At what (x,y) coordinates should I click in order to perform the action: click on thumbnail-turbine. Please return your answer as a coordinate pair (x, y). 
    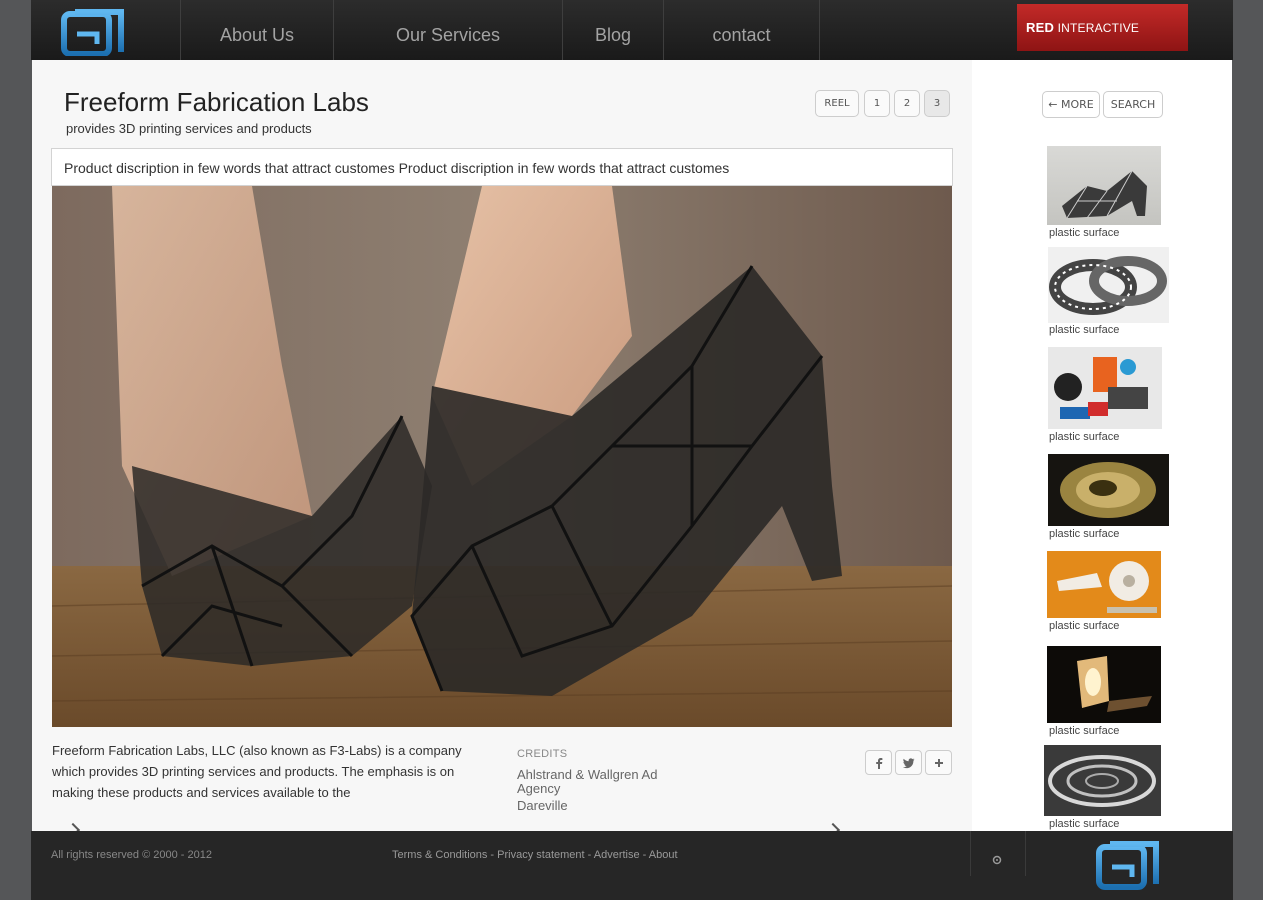
    Looking at the image, I should click on (1104, 584).